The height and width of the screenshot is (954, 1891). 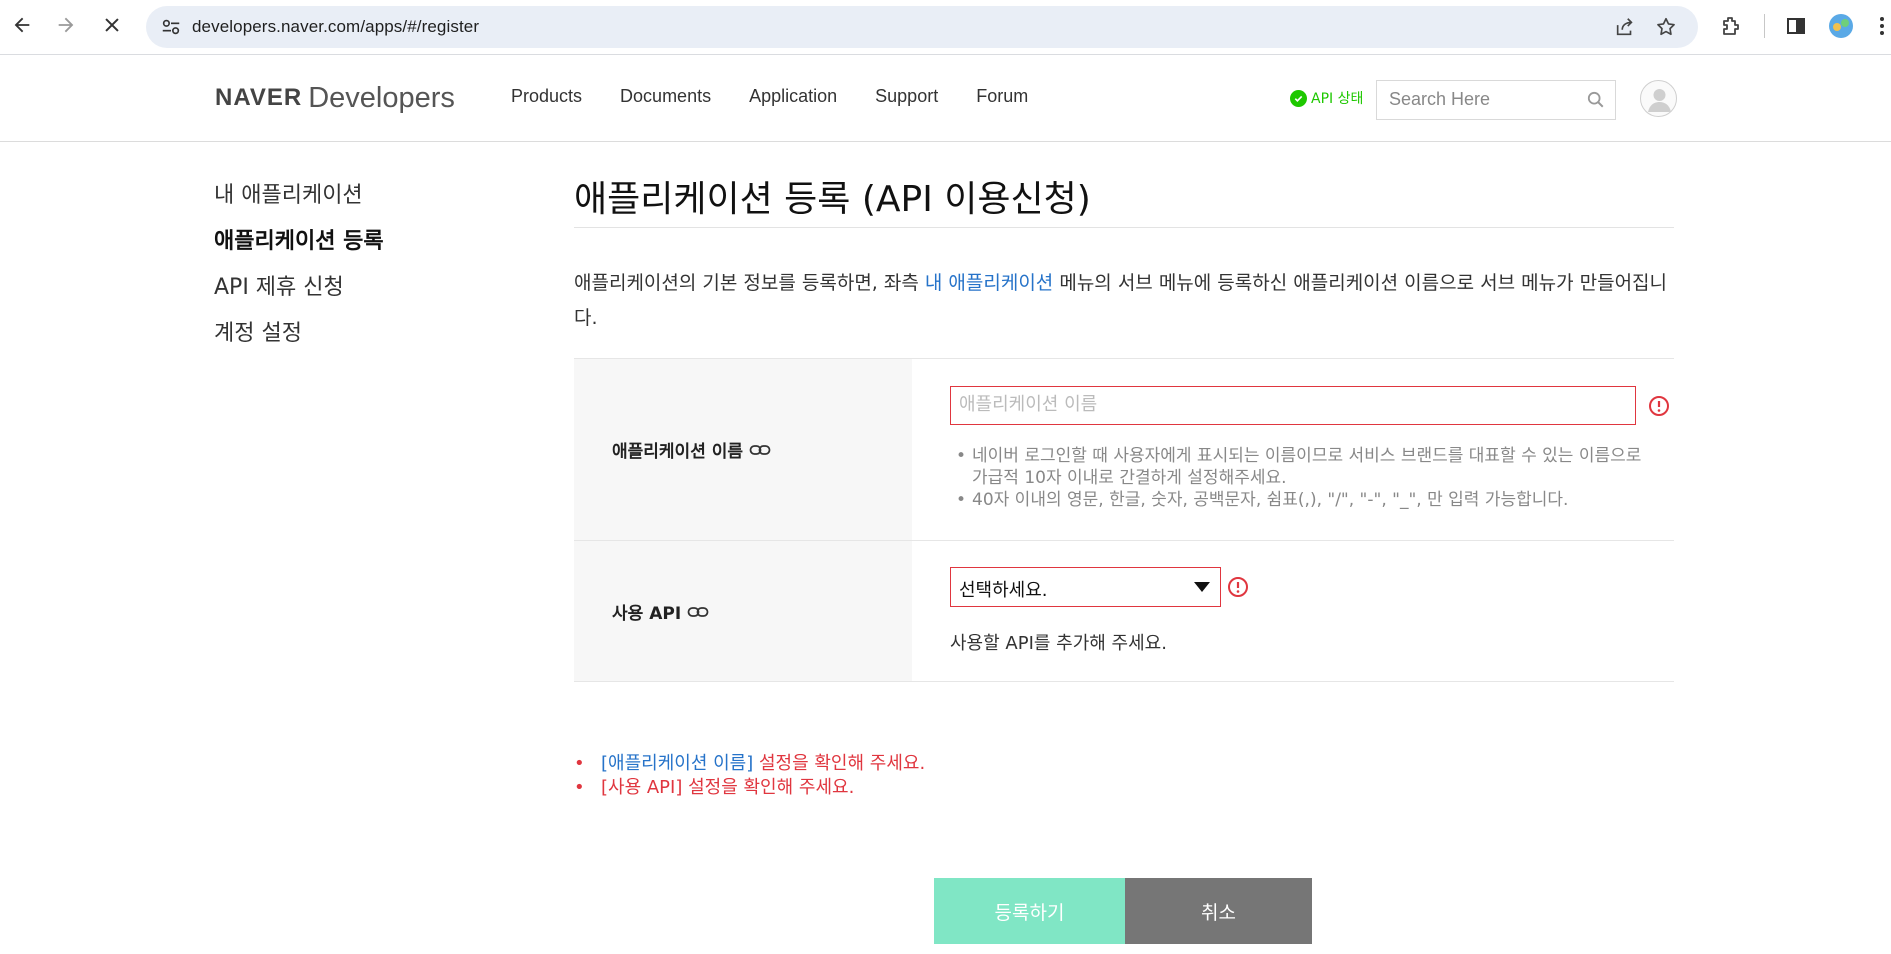 I want to click on user-silhouette-icon, so click(x=1659, y=100).